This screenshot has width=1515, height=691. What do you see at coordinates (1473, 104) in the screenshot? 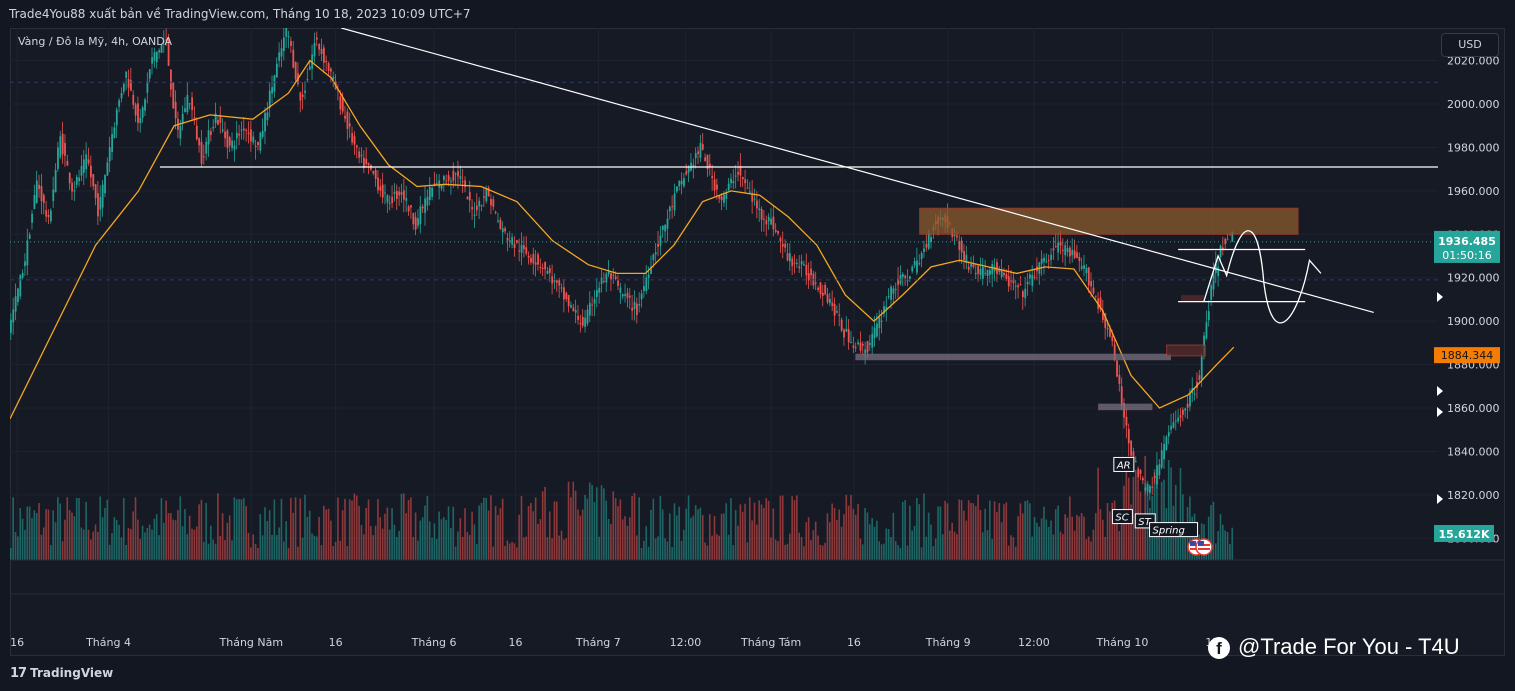
I see `price-tick-label: 2000.000` at bounding box center [1473, 104].